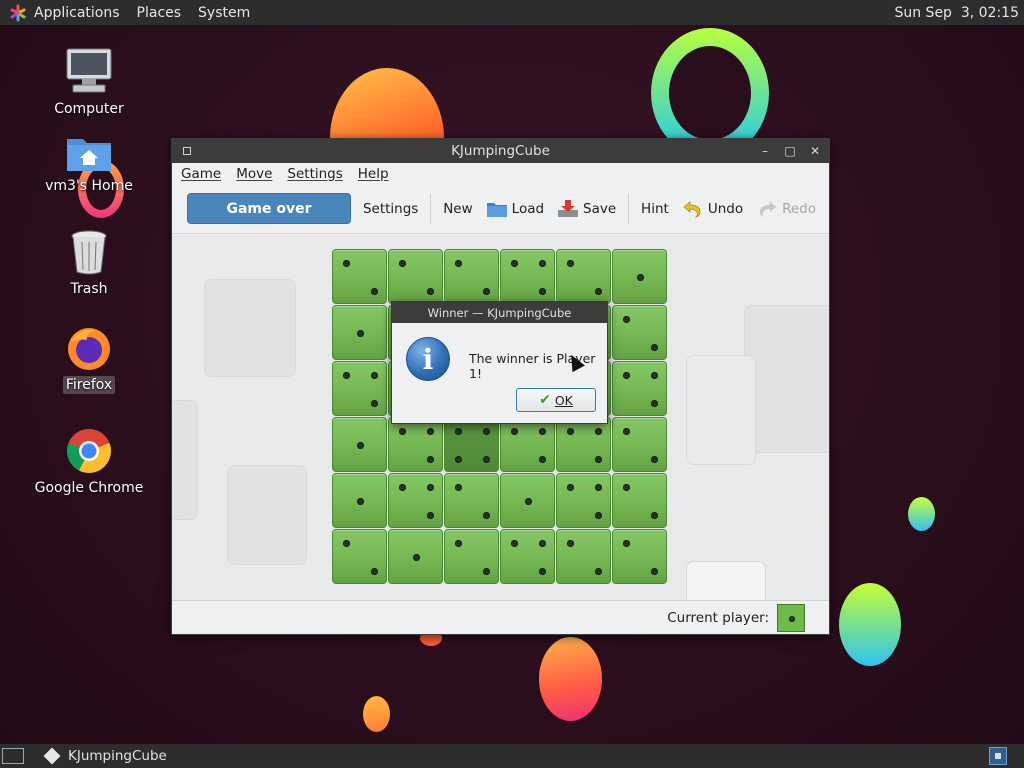  I want to click on save-button: Save, so click(587, 208).